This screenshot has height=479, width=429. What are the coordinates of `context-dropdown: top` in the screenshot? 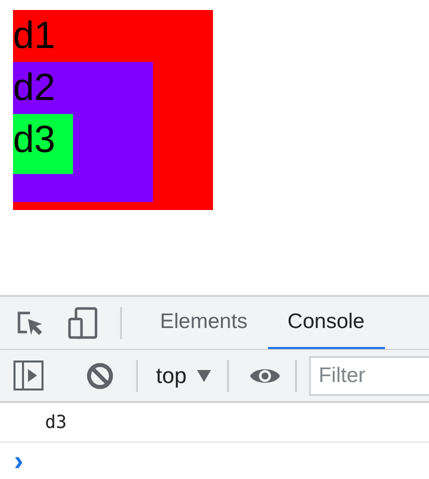 It's located at (183, 375).